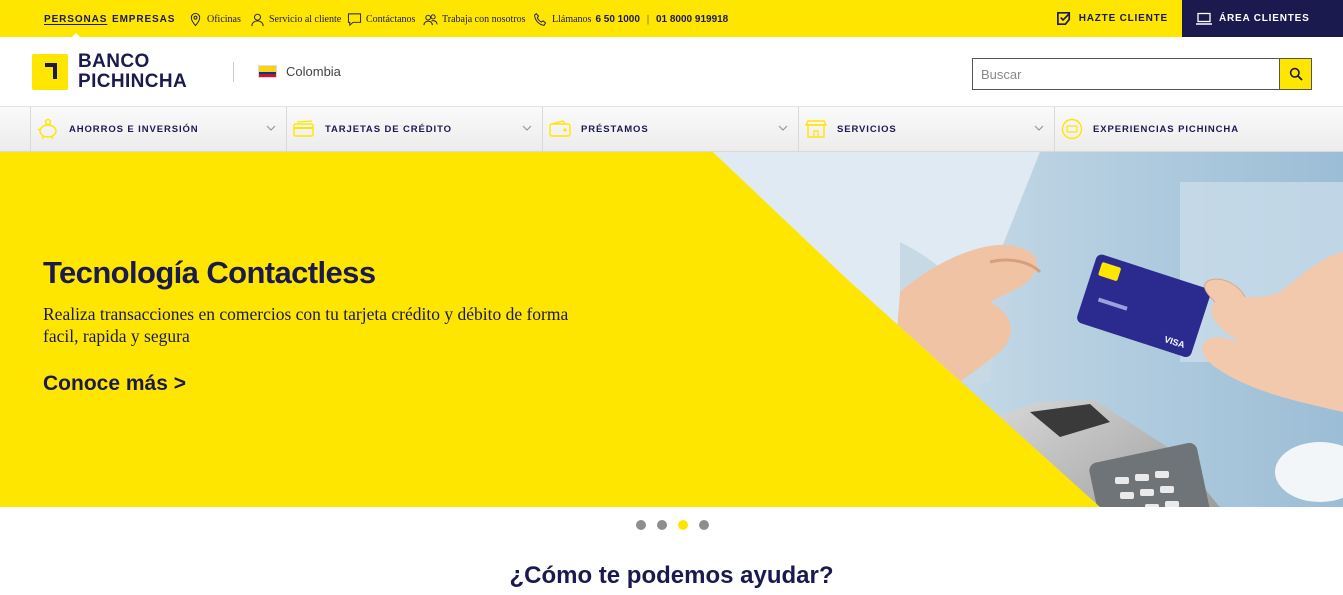 Image resolution: width=1343 pixels, height=595 pixels. Describe the element at coordinates (233, 72) in the screenshot. I see `header-divider` at that location.